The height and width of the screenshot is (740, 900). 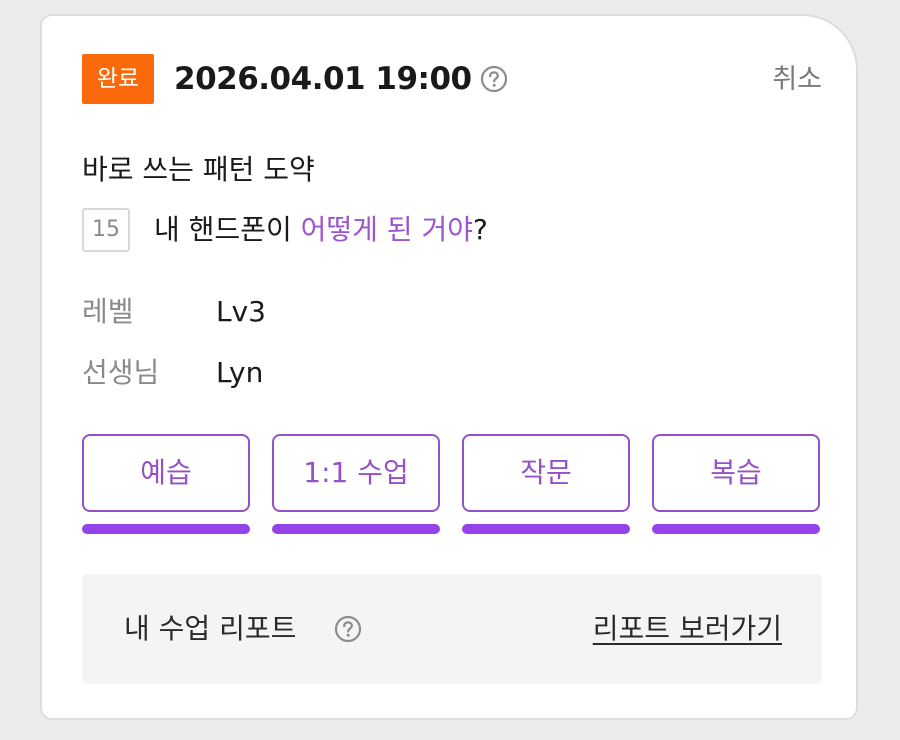 I want to click on lesson-row: 15 내 핸드폰이 어떻게 된 거야?, so click(x=452, y=230).